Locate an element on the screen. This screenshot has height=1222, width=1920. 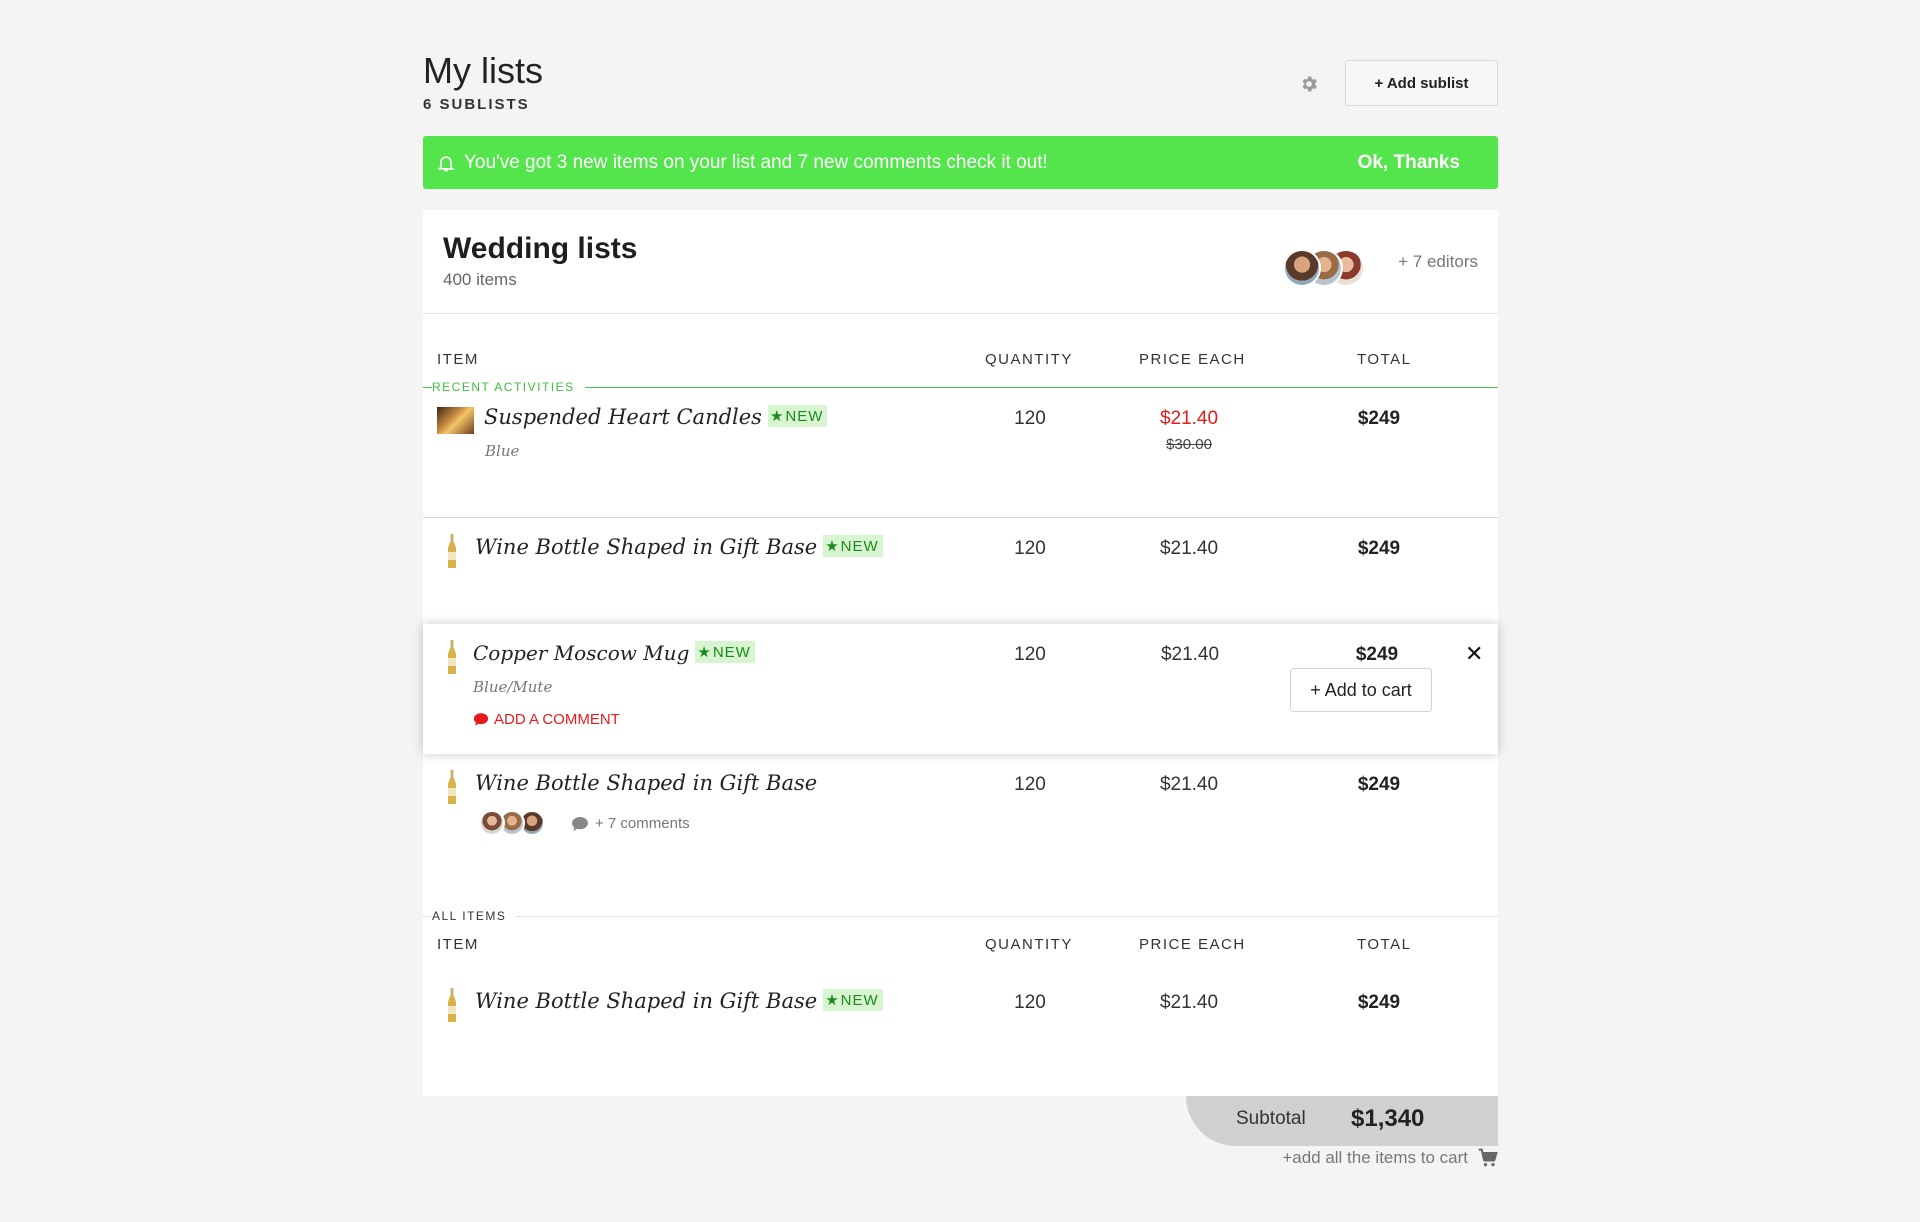
add-all-label: +add all the items to cart is located at coordinates (1375, 1157).